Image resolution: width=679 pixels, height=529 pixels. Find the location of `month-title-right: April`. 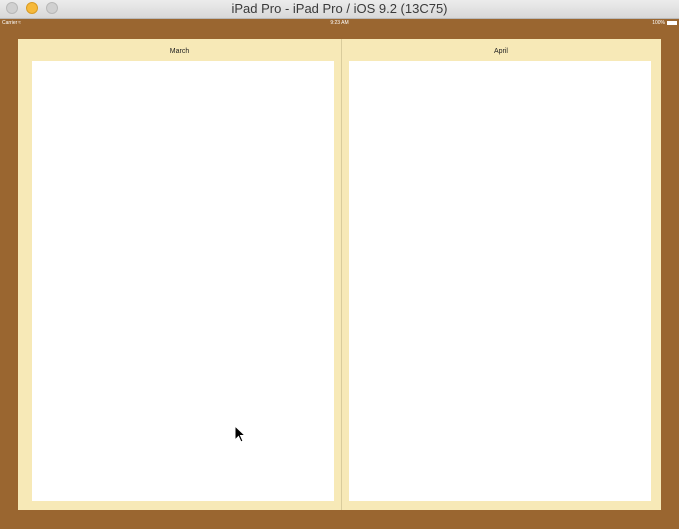

month-title-right: April is located at coordinates (500, 51).